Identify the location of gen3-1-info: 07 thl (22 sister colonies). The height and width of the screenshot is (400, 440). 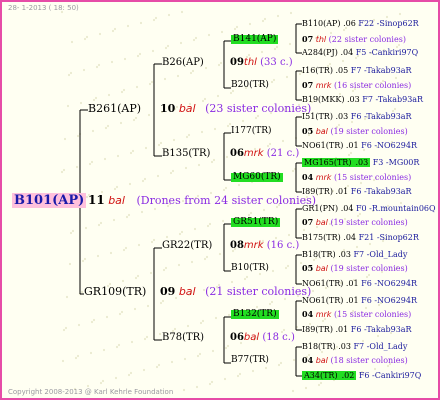
(354, 39).